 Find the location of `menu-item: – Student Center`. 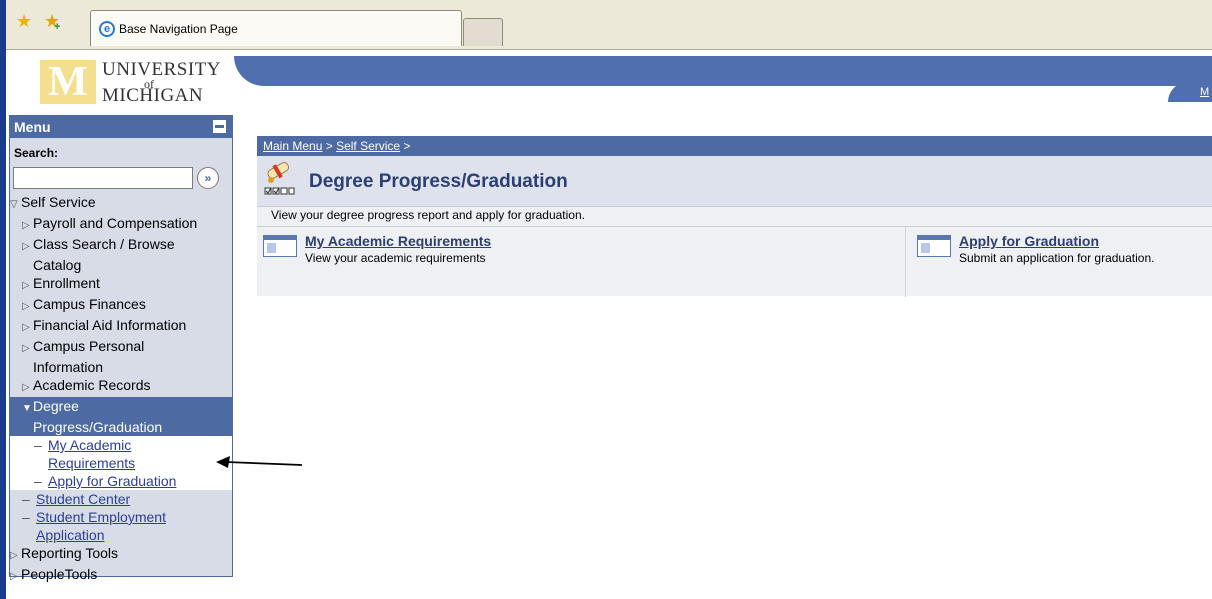

menu-item: – Student Center is located at coordinates (121, 499).